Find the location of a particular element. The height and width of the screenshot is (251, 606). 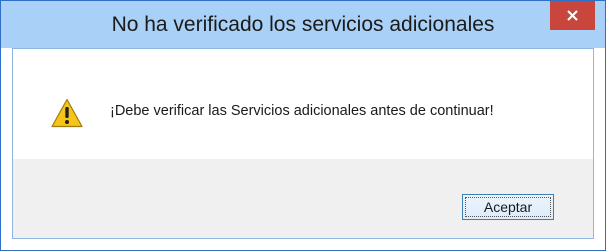

warning-icon is located at coordinates (67, 113).